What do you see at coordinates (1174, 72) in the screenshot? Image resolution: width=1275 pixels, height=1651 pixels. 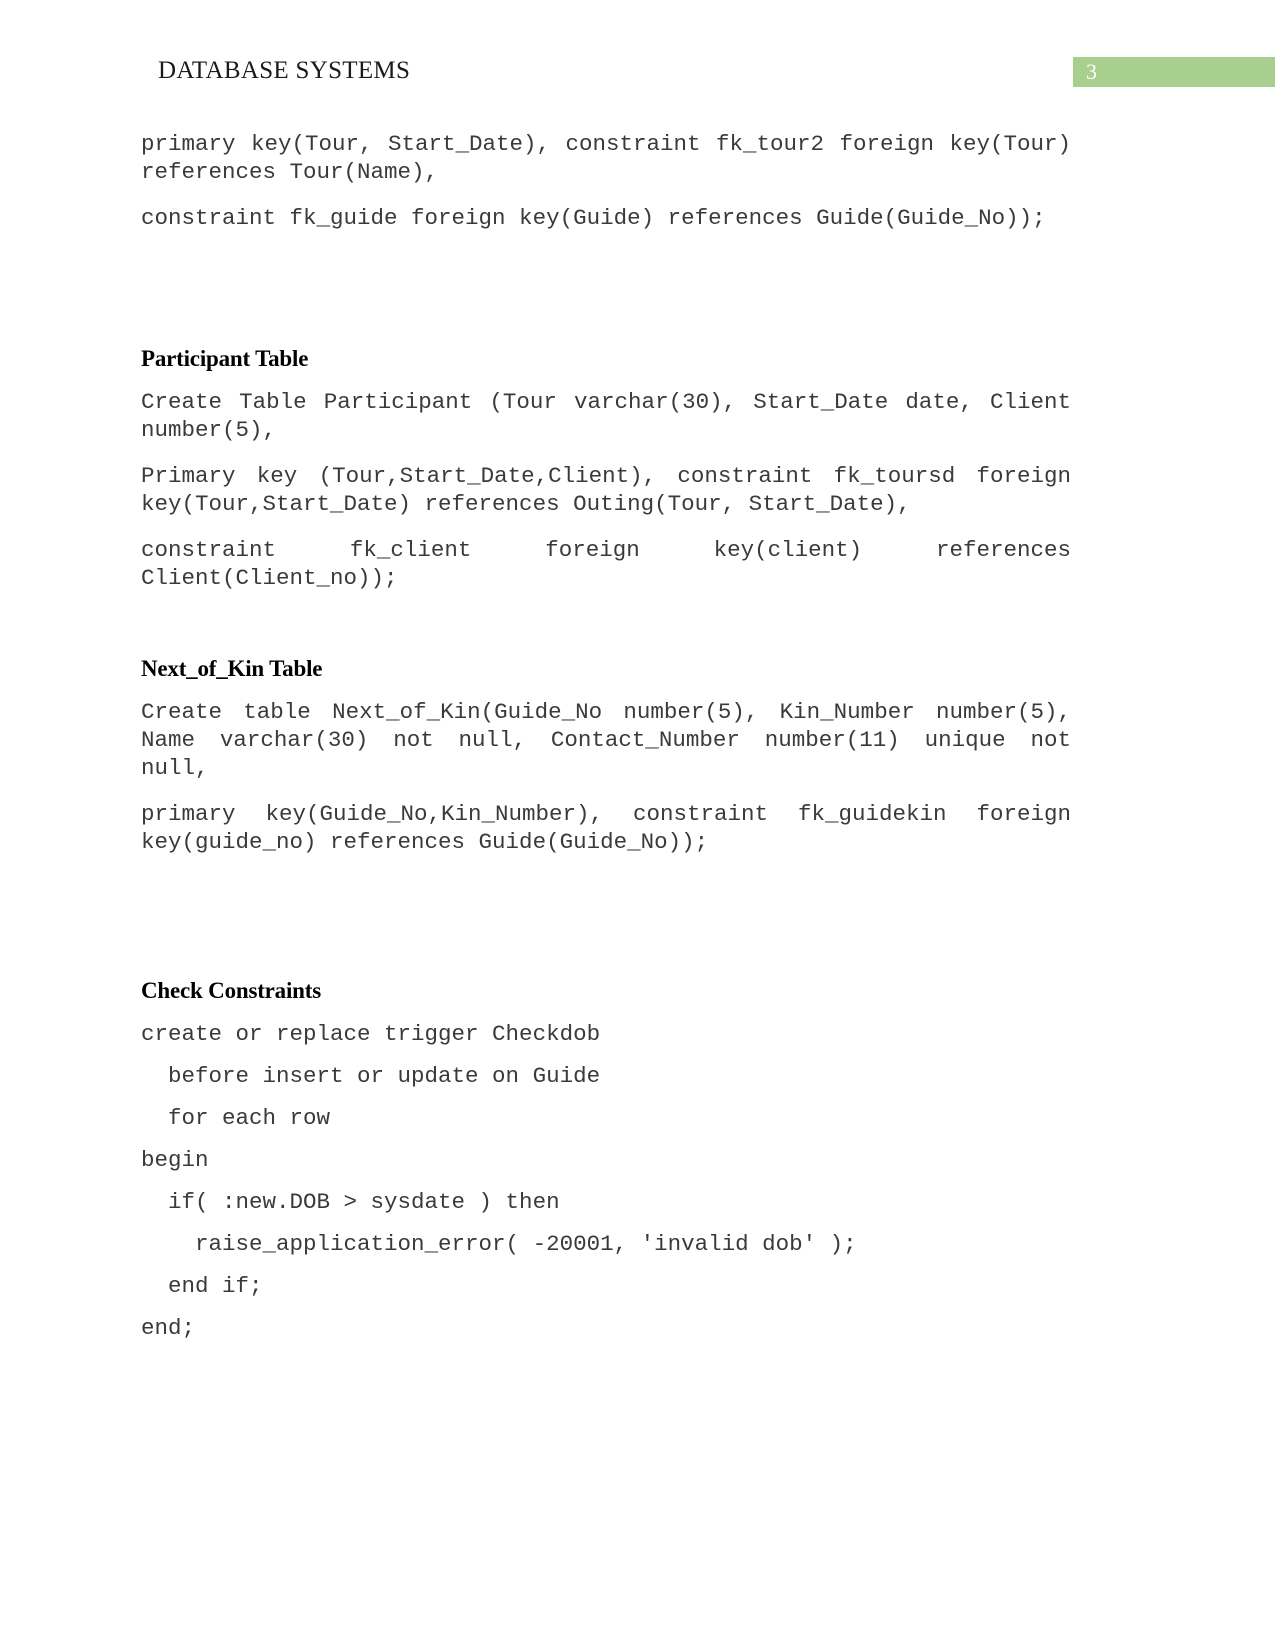 I see `page-number-badge: 3` at bounding box center [1174, 72].